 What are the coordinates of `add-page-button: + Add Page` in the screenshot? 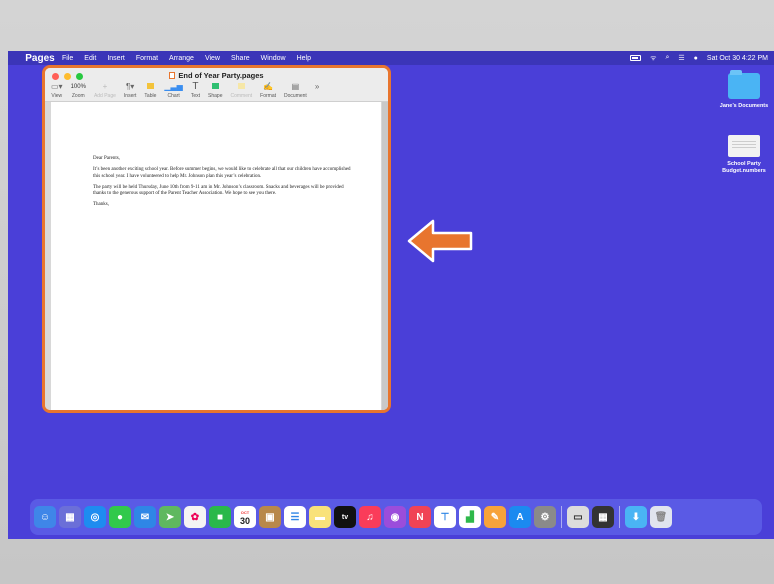 It's located at (105, 90).